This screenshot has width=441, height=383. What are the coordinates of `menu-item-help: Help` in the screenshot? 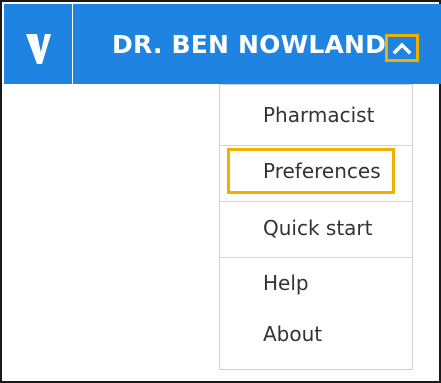 It's located at (316, 283).